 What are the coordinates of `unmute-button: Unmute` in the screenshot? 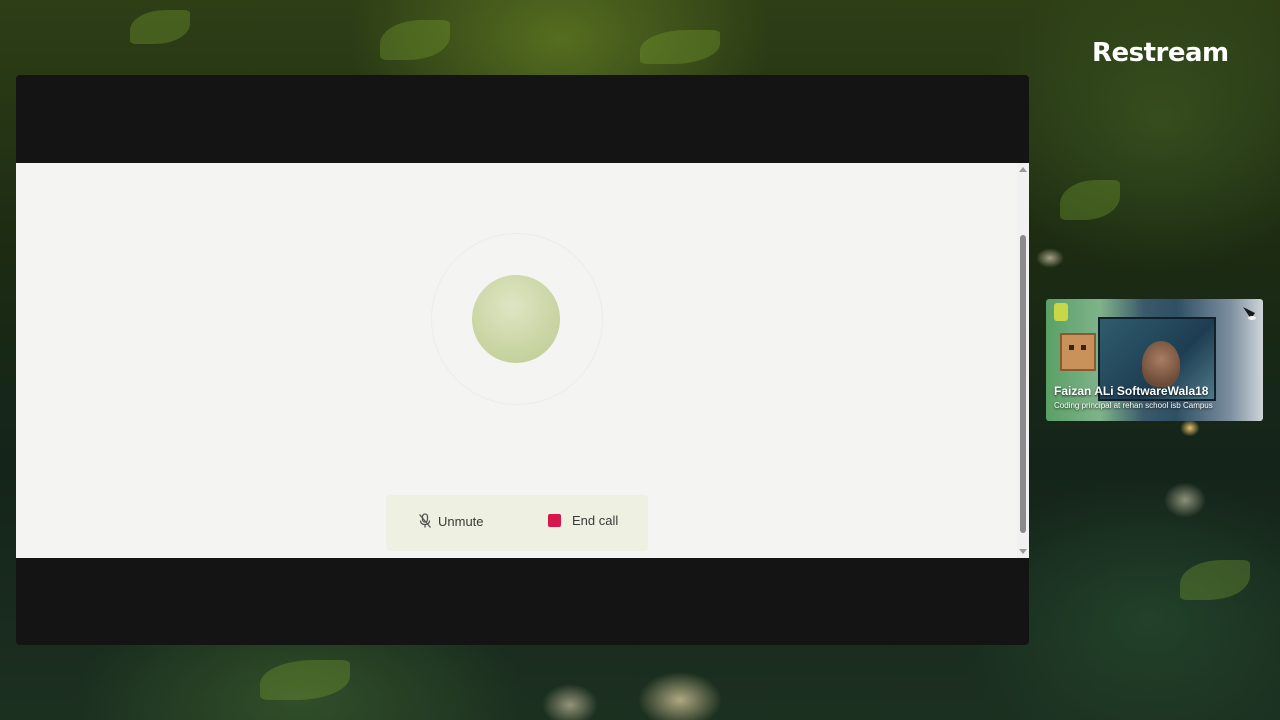 It's located at (451, 521).